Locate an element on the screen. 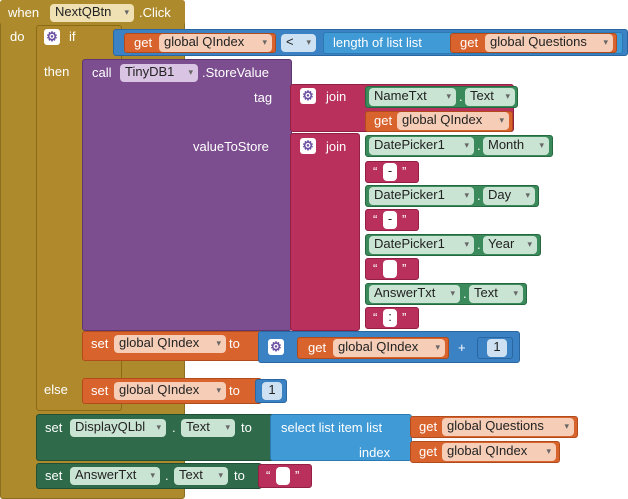 Image resolution: width=628 pixels, height=499 pixels. tag-label: tag is located at coordinates (263, 97).